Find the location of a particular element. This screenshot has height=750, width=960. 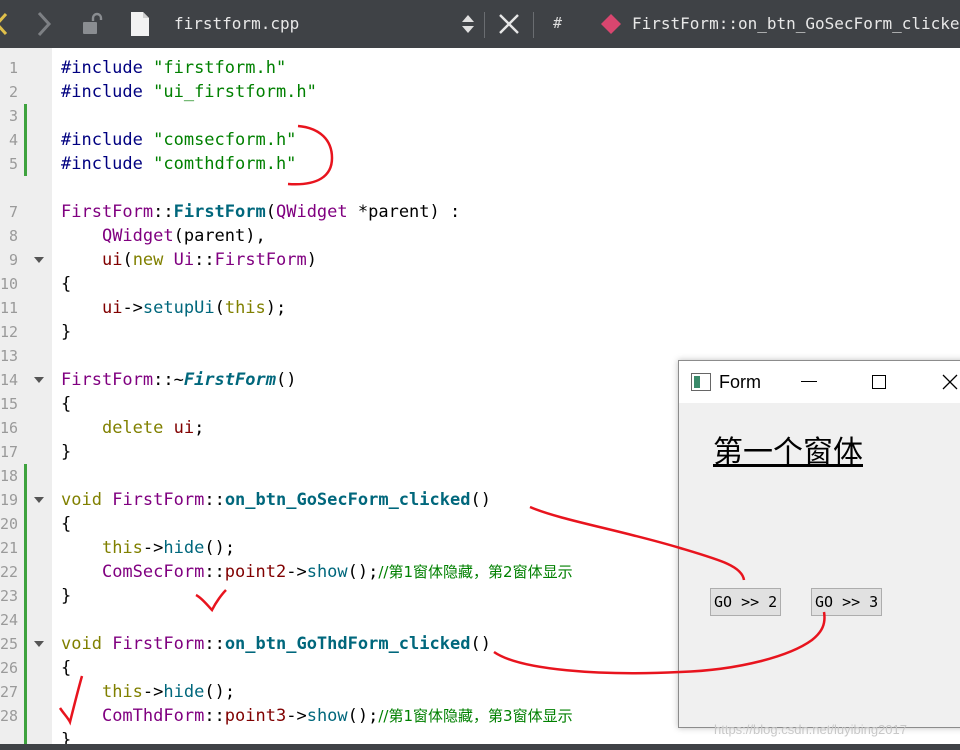

form-title-bar: Form is located at coordinates (819, 382).